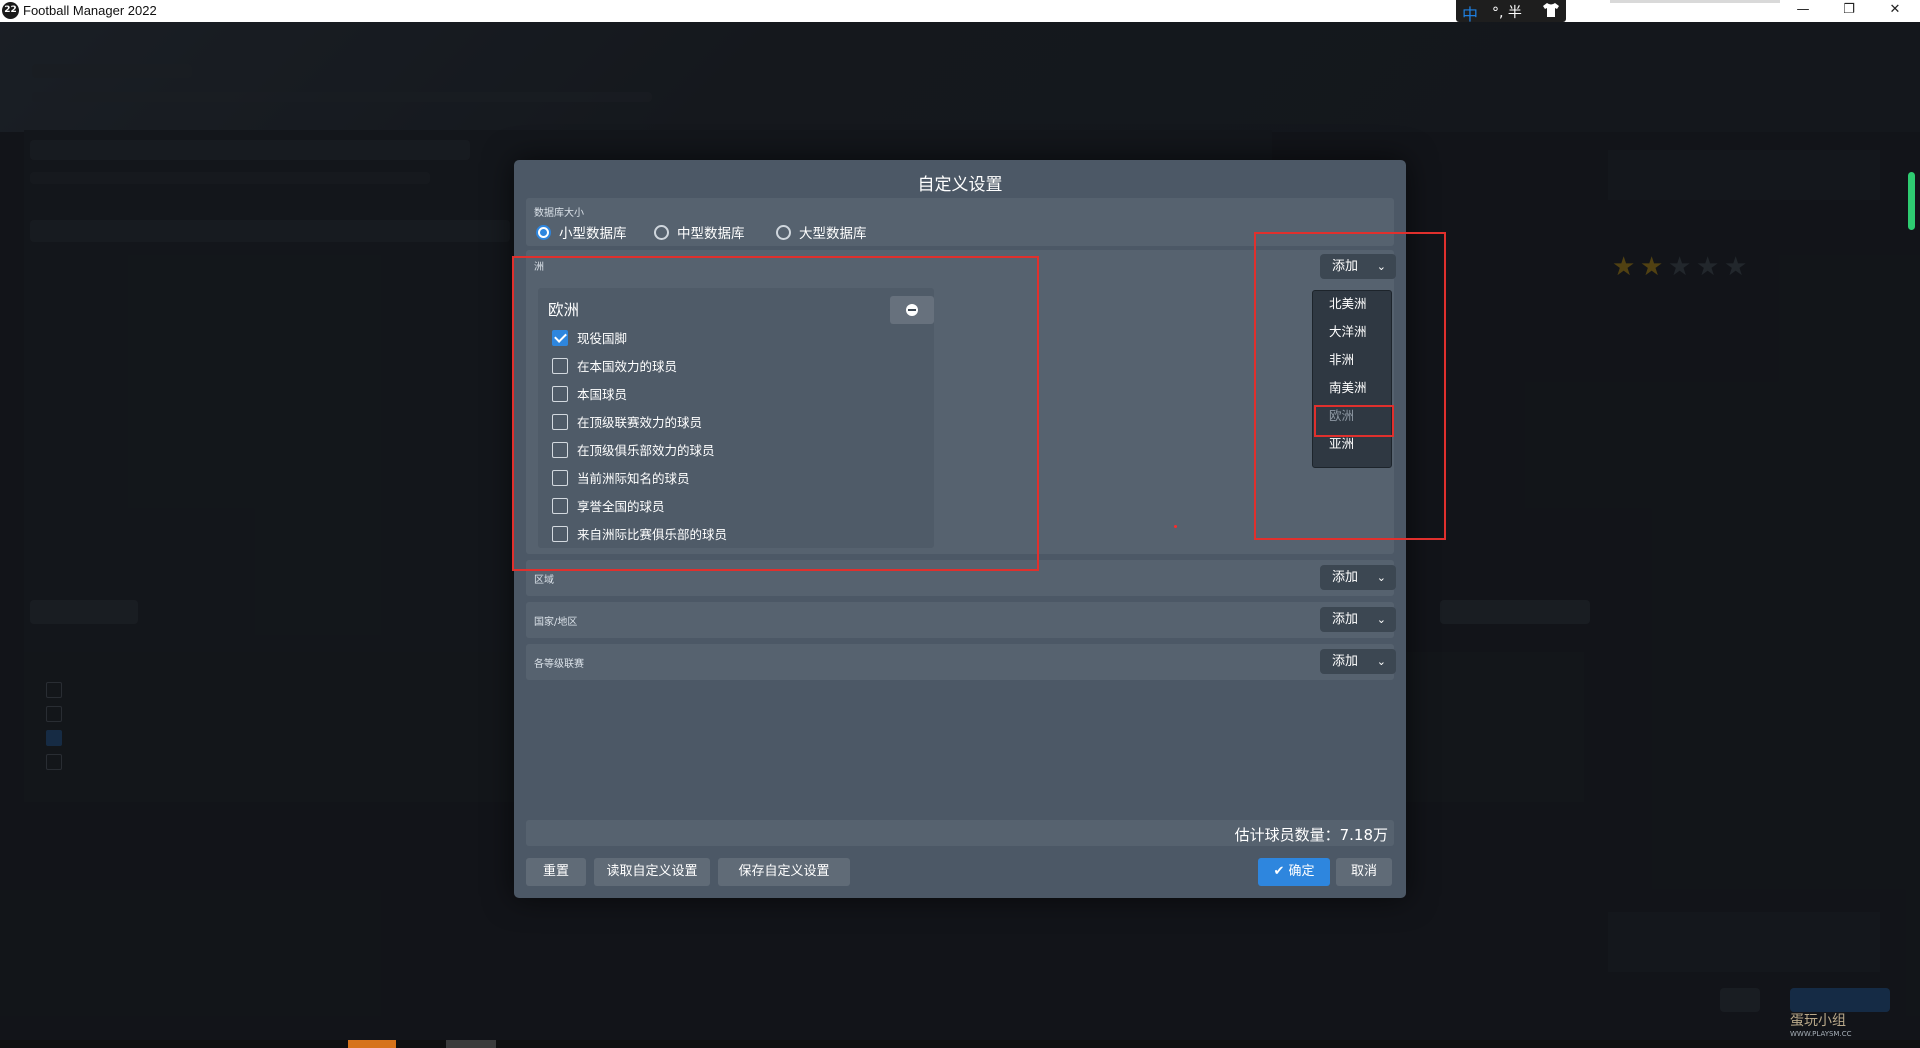  What do you see at coordinates (1849, 11) in the screenshot?
I see `restore-button: ❐` at bounding box center [1849, 11].